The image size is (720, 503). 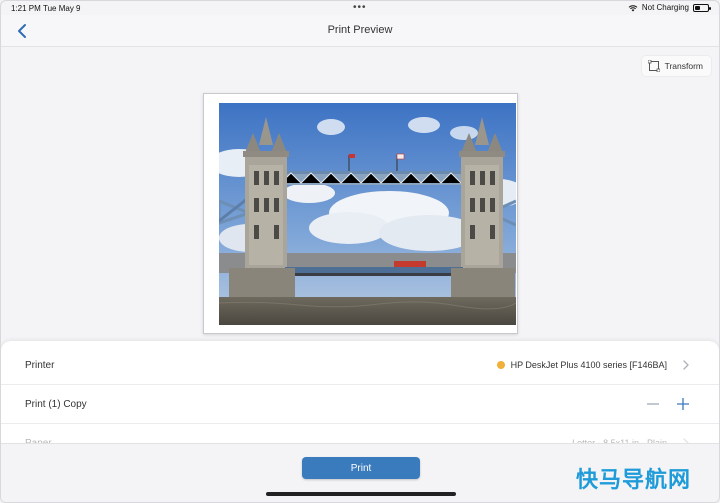 I want to click on navigation-bar: Print Preview, so click(x=360, y=31).